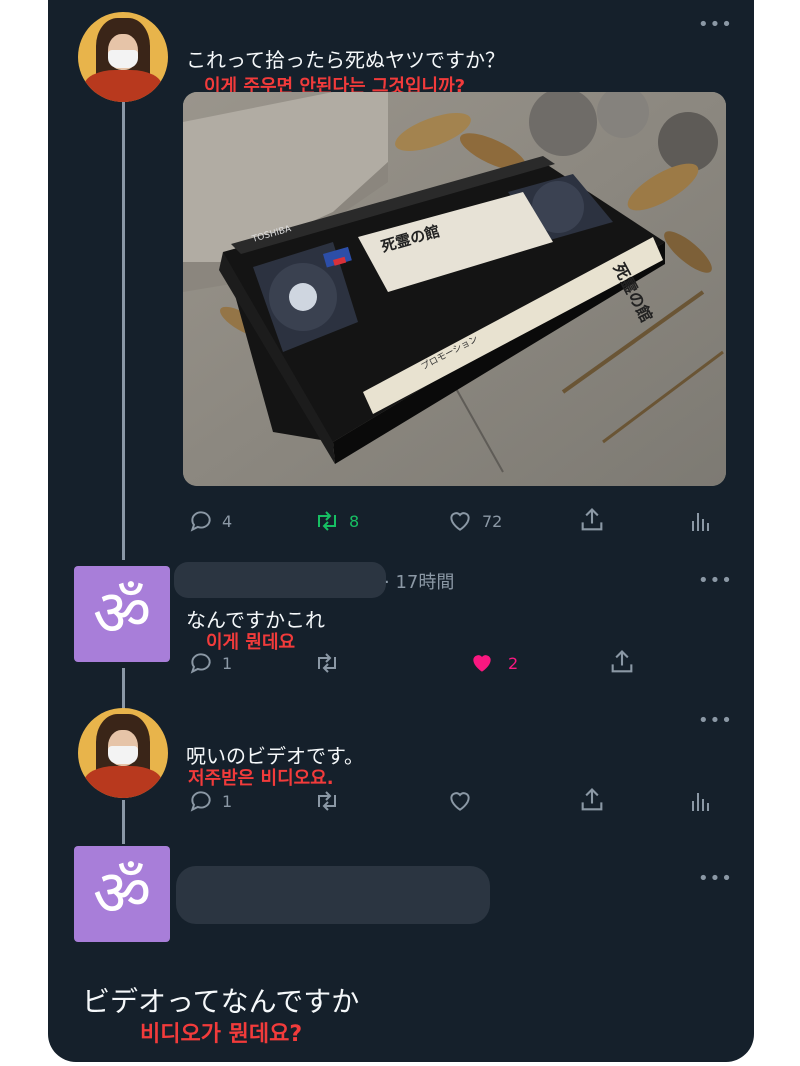 This screenshot has height=1066, width=800. Describe the element at coordinates (354, 521) in the screenshot. I see `retweet-count: 8` at that location.